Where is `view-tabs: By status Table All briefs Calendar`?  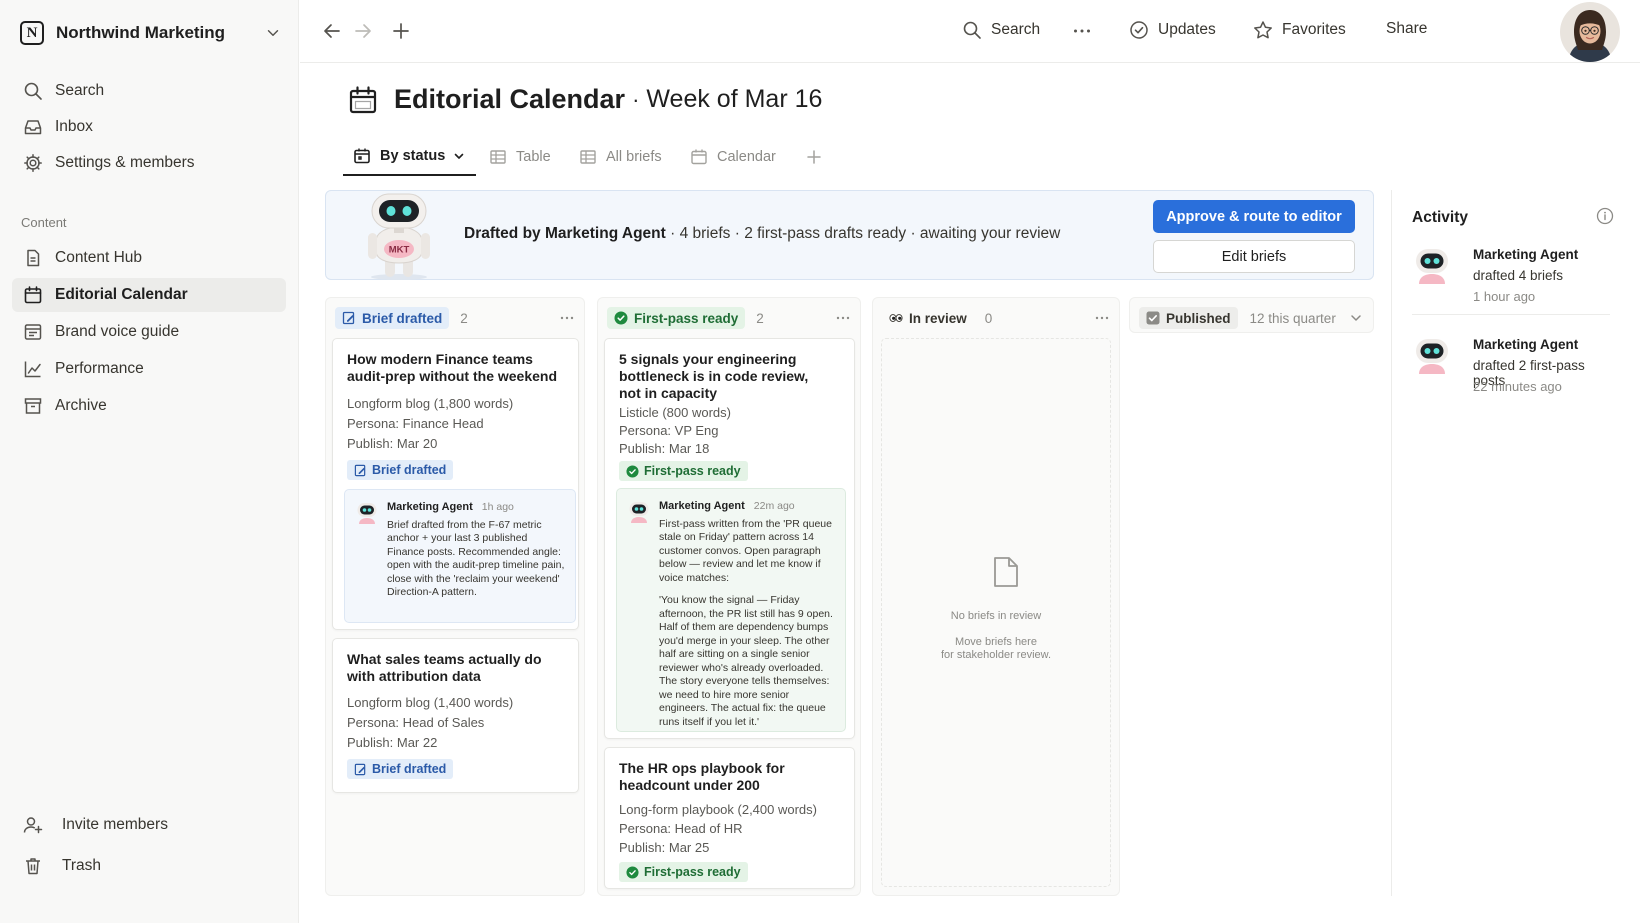 view-tabs: By status Table All briefs Calendar is located at coordinates (991, 157).